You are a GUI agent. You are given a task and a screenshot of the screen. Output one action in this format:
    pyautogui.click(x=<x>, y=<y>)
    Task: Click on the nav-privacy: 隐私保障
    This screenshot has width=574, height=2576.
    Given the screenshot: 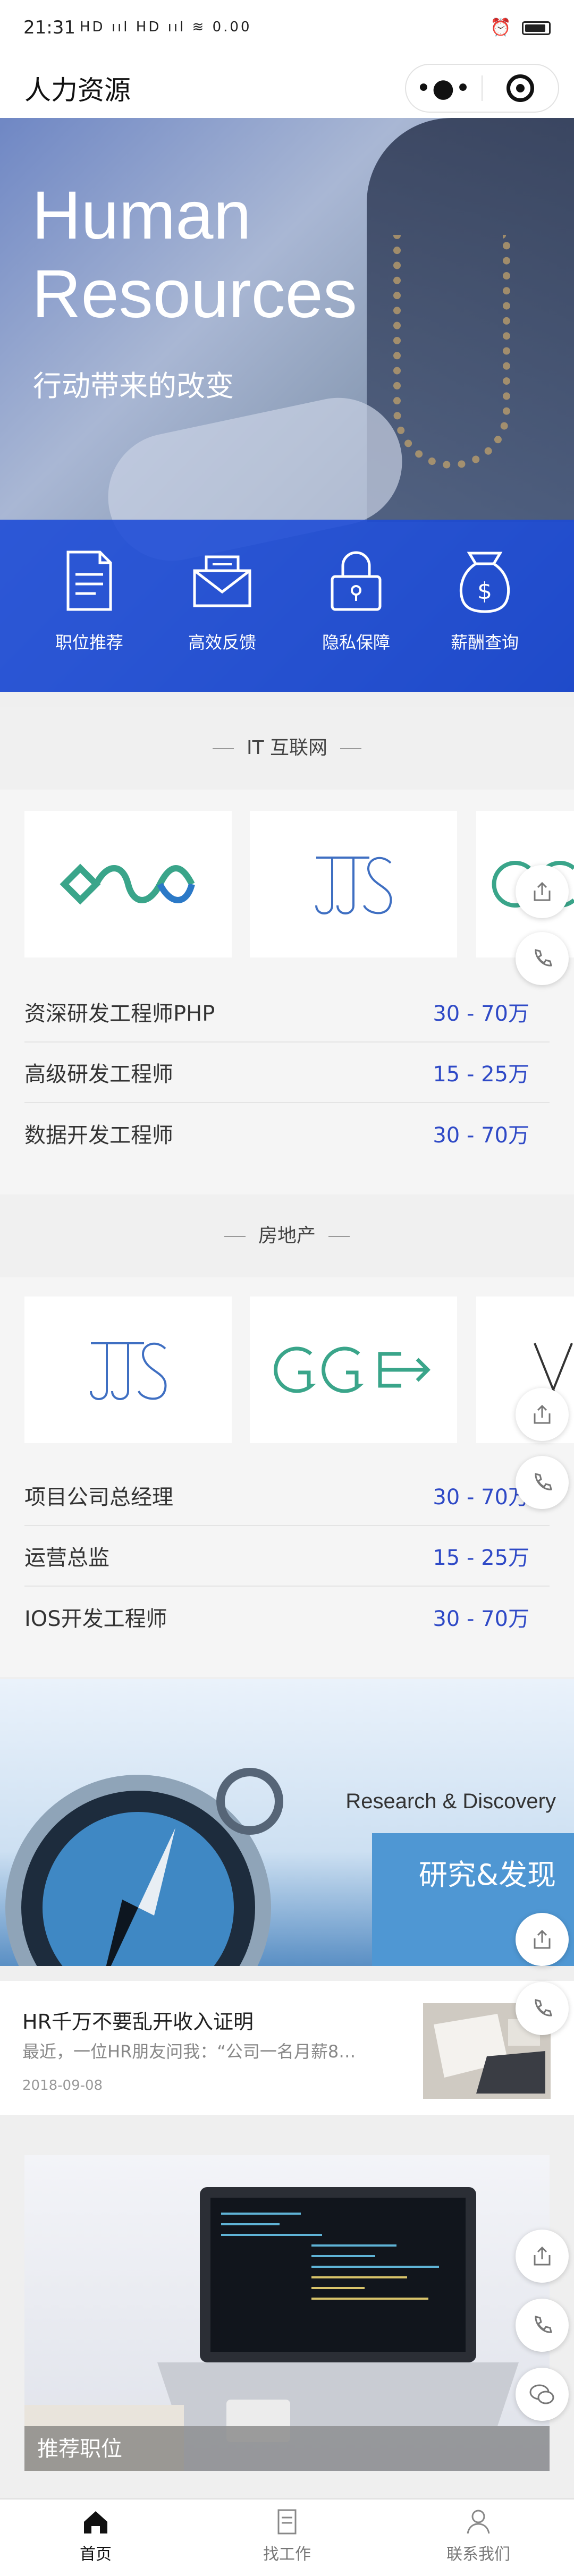 What is the action you would take?
    pyautogui.click(x=356, y=600)
    